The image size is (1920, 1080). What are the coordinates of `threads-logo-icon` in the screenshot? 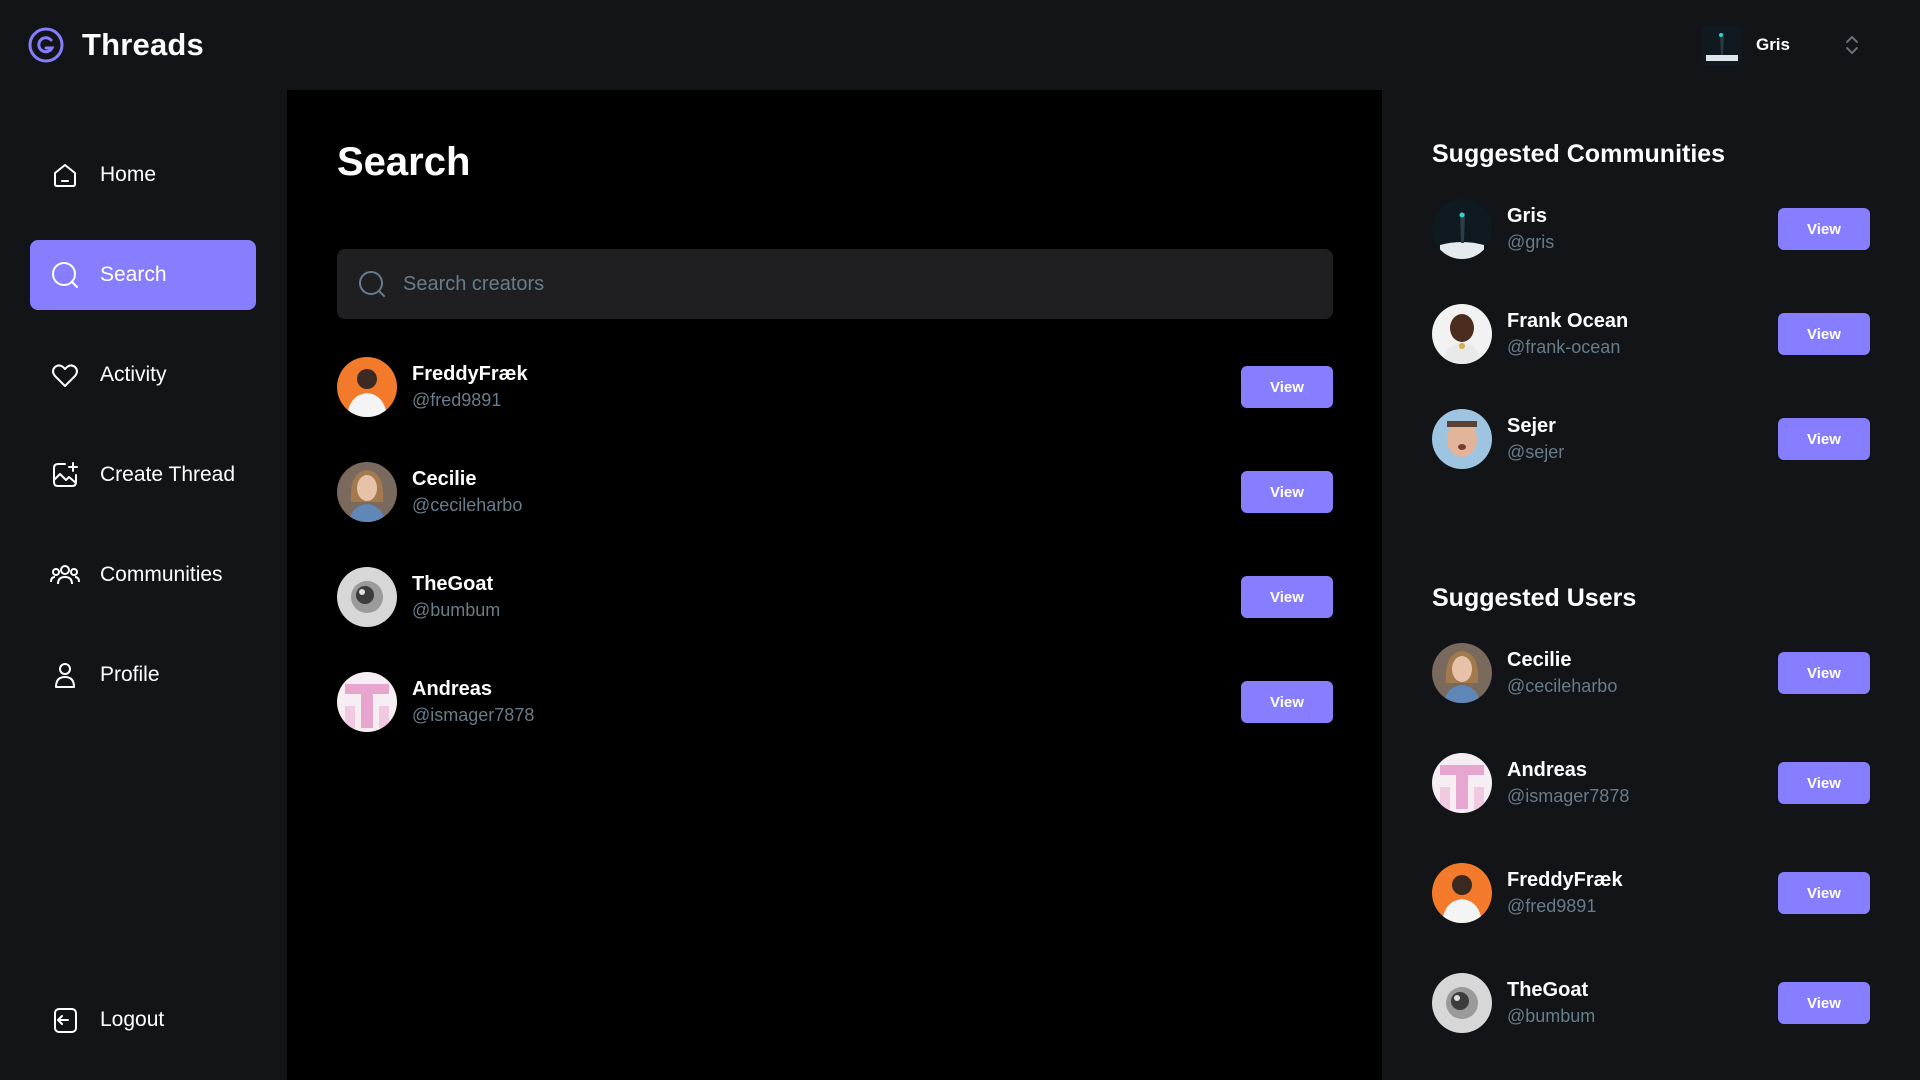 It's located at (46, 45).